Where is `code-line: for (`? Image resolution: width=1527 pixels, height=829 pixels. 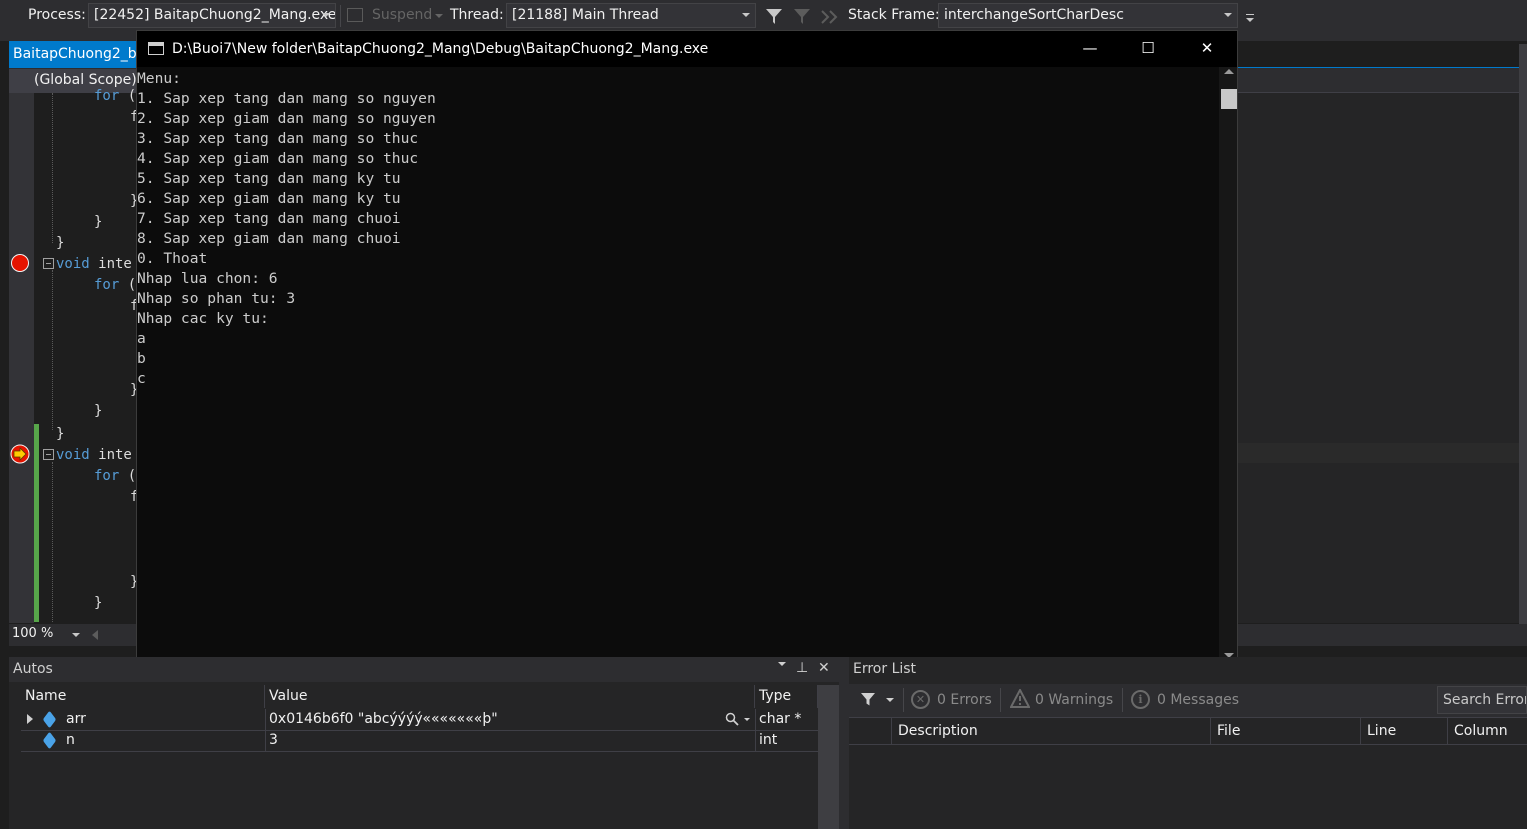
code-line: for ( is located at coordinates (115, 476).